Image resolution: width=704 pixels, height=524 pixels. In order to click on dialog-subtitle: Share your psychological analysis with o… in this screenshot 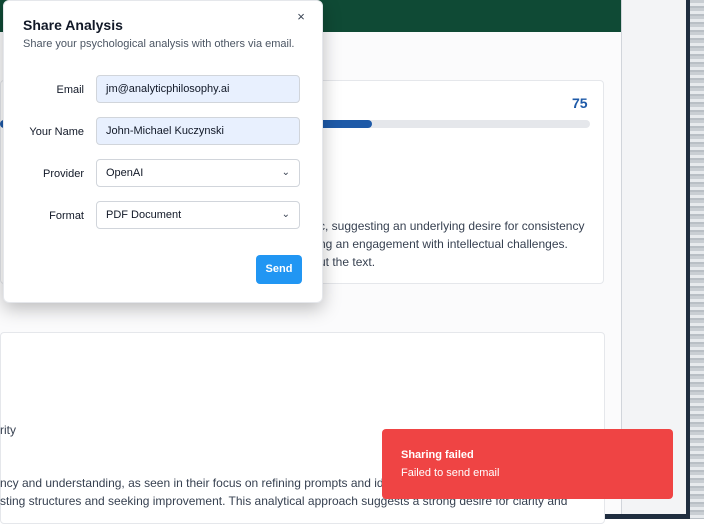, I will do `click(159, 44)`.